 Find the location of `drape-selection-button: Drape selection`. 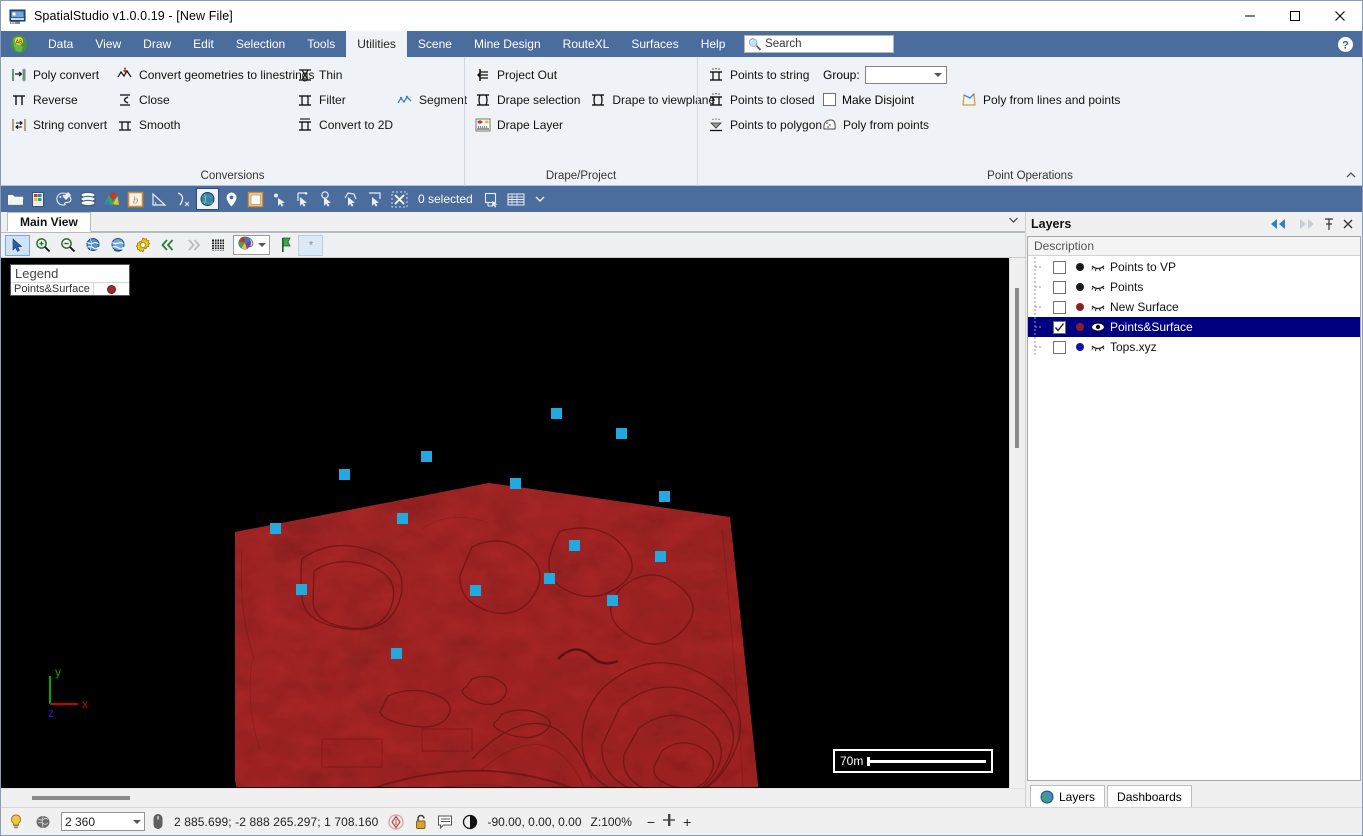

drape-selection-button: Drape selection is located at coordinates (528, 99).